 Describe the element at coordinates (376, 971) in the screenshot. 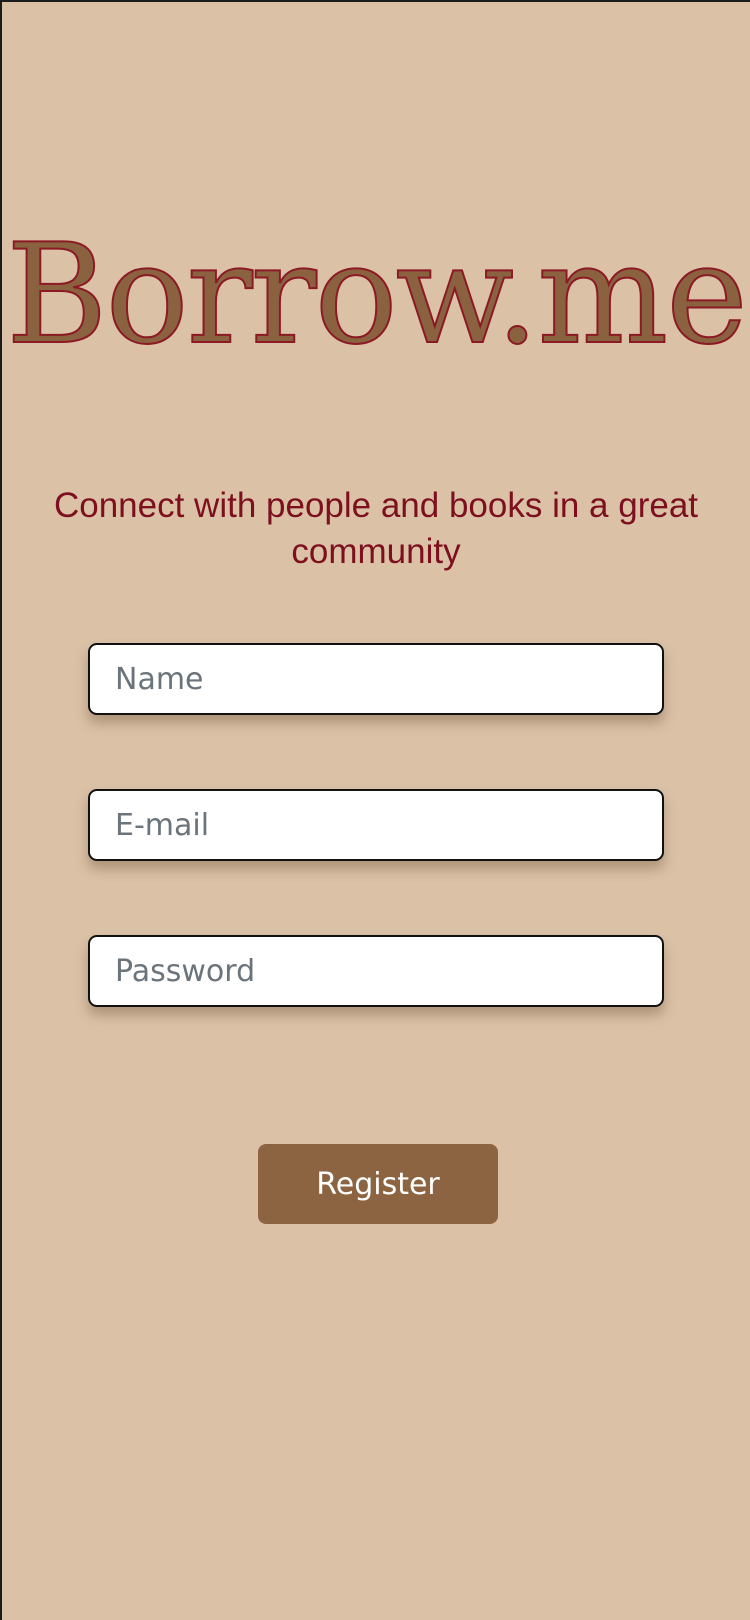

I see `password-input` at that location.